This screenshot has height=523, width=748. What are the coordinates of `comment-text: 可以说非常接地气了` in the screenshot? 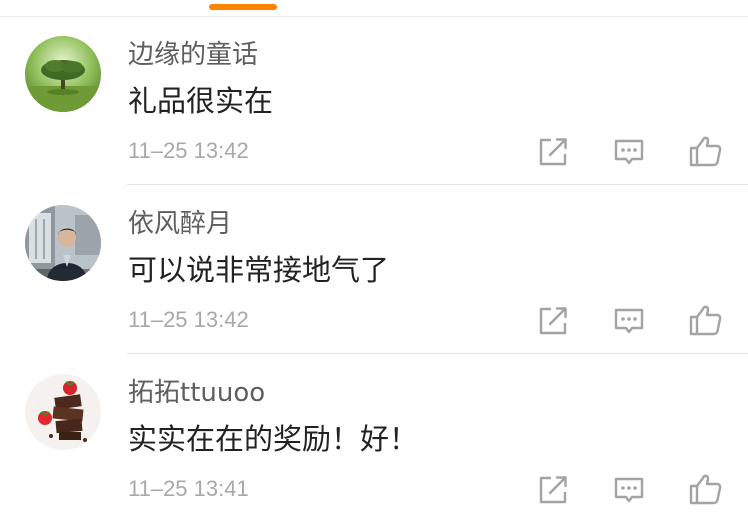 It's located at (259, 270).